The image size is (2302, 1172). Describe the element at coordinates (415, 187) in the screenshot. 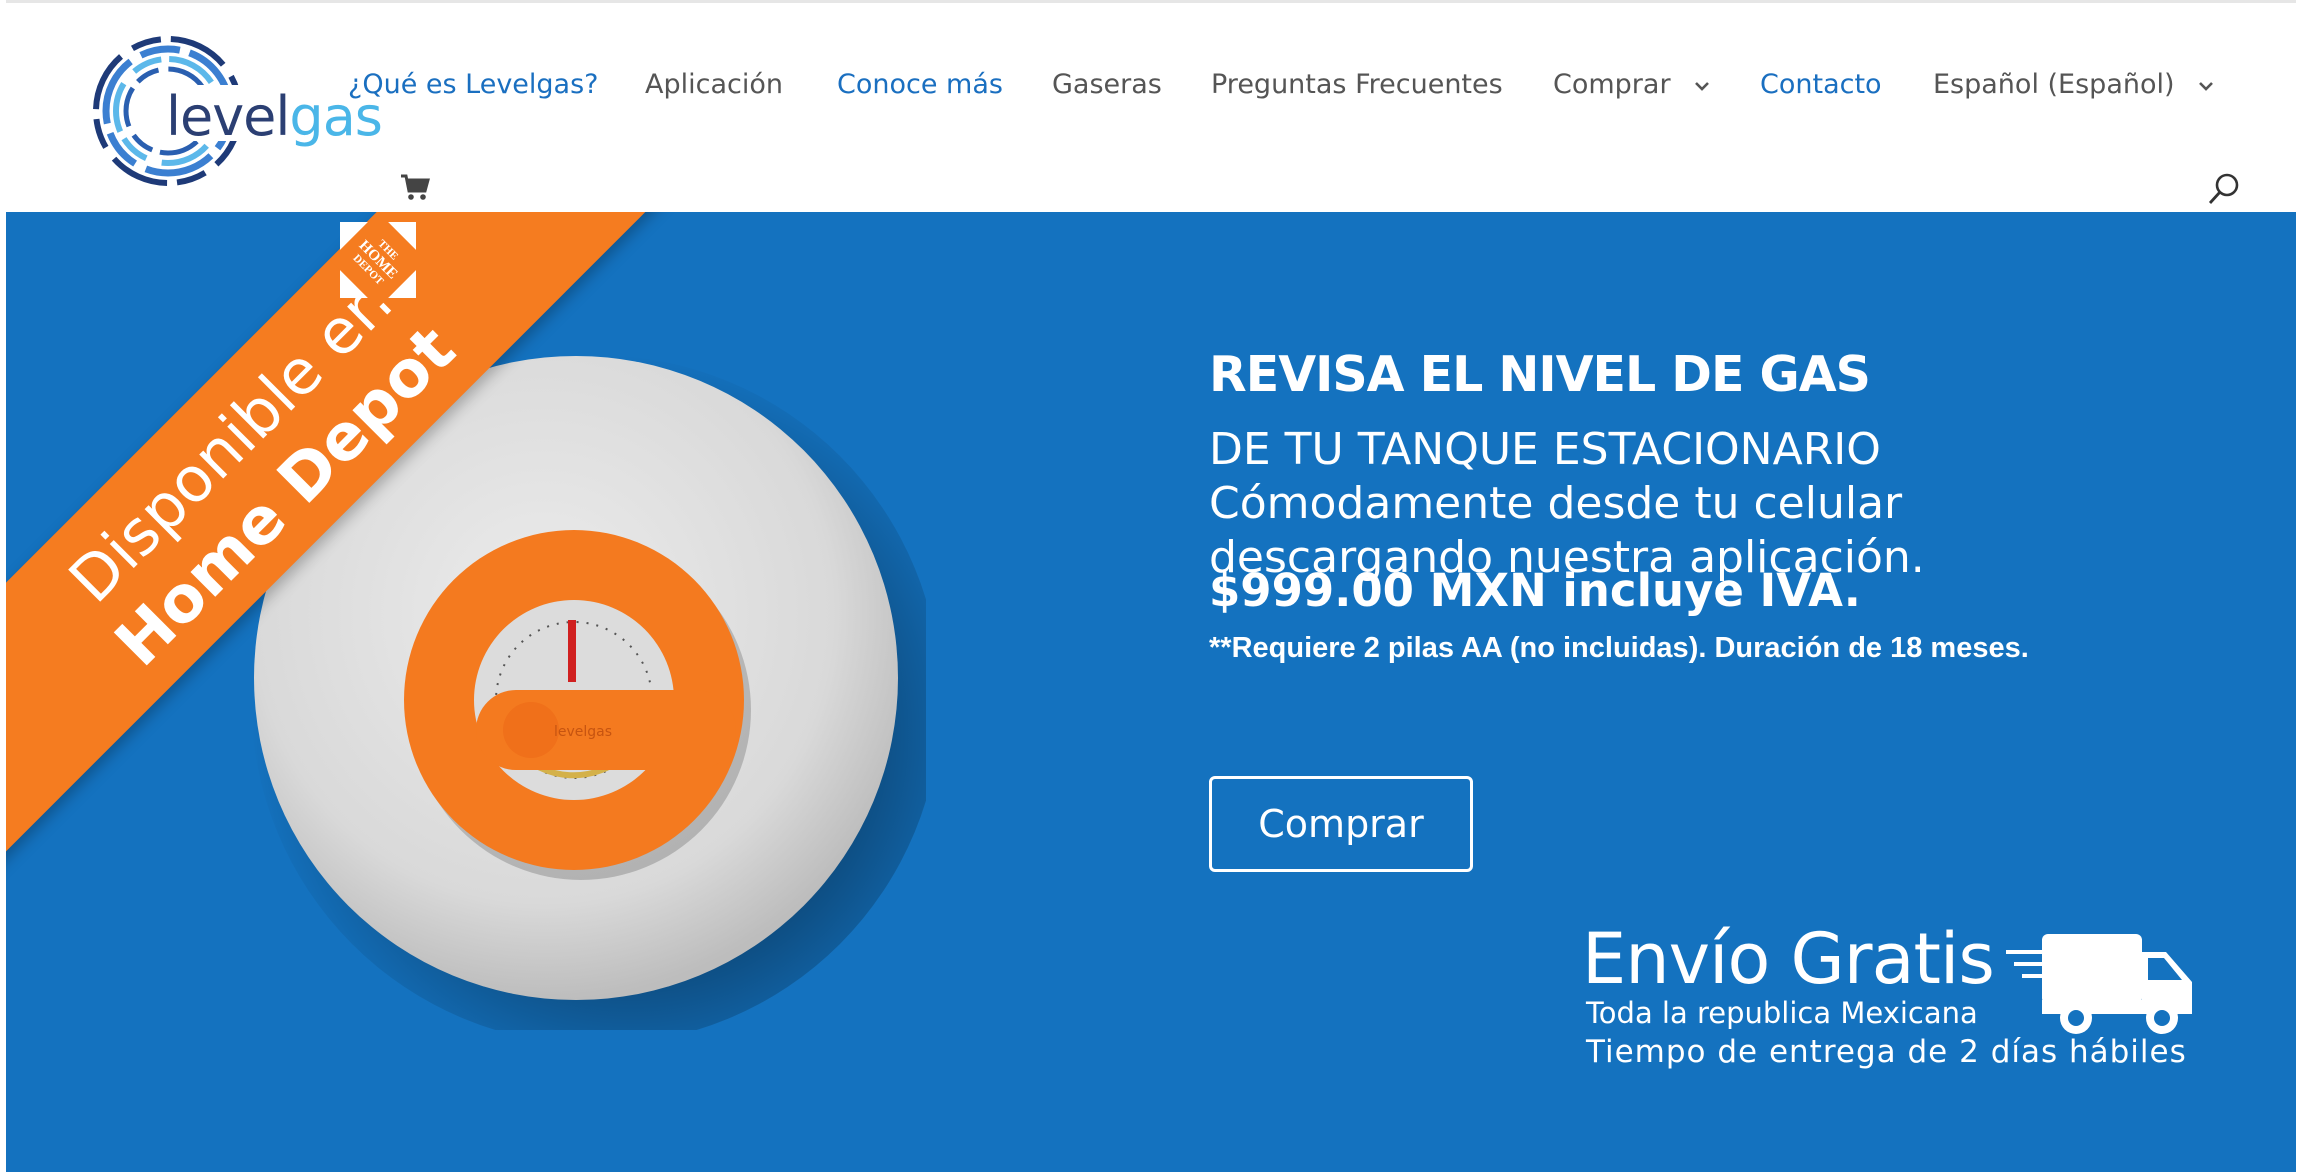

I see `shopping-cart-icon` at that location.